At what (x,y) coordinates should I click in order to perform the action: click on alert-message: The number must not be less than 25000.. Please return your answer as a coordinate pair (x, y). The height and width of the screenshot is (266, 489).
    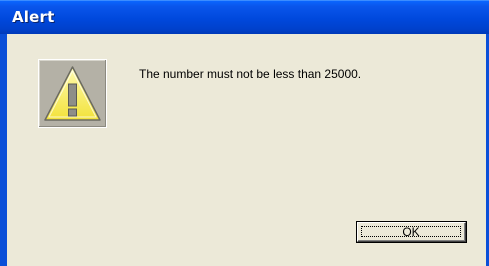
    Looking at the image, I should click on (250, 74).